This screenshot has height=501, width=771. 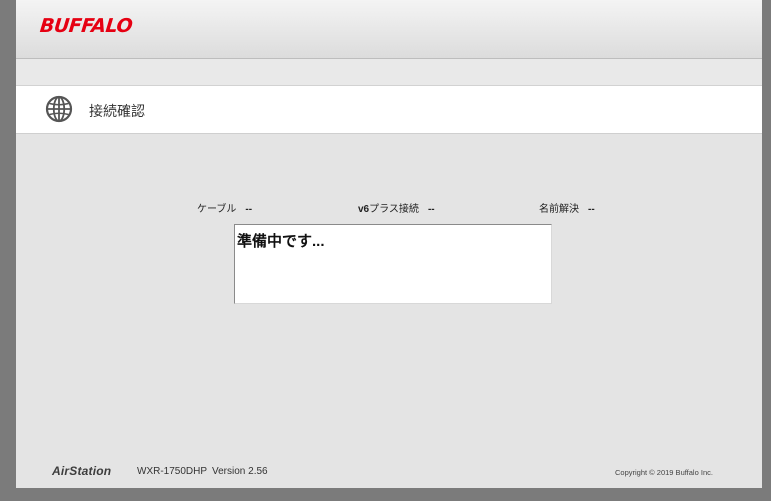 What do you see at coordinates (389, 29) in the screenshot?
I see `header-bar: BUFFALO` at bounding box center [389, 29].